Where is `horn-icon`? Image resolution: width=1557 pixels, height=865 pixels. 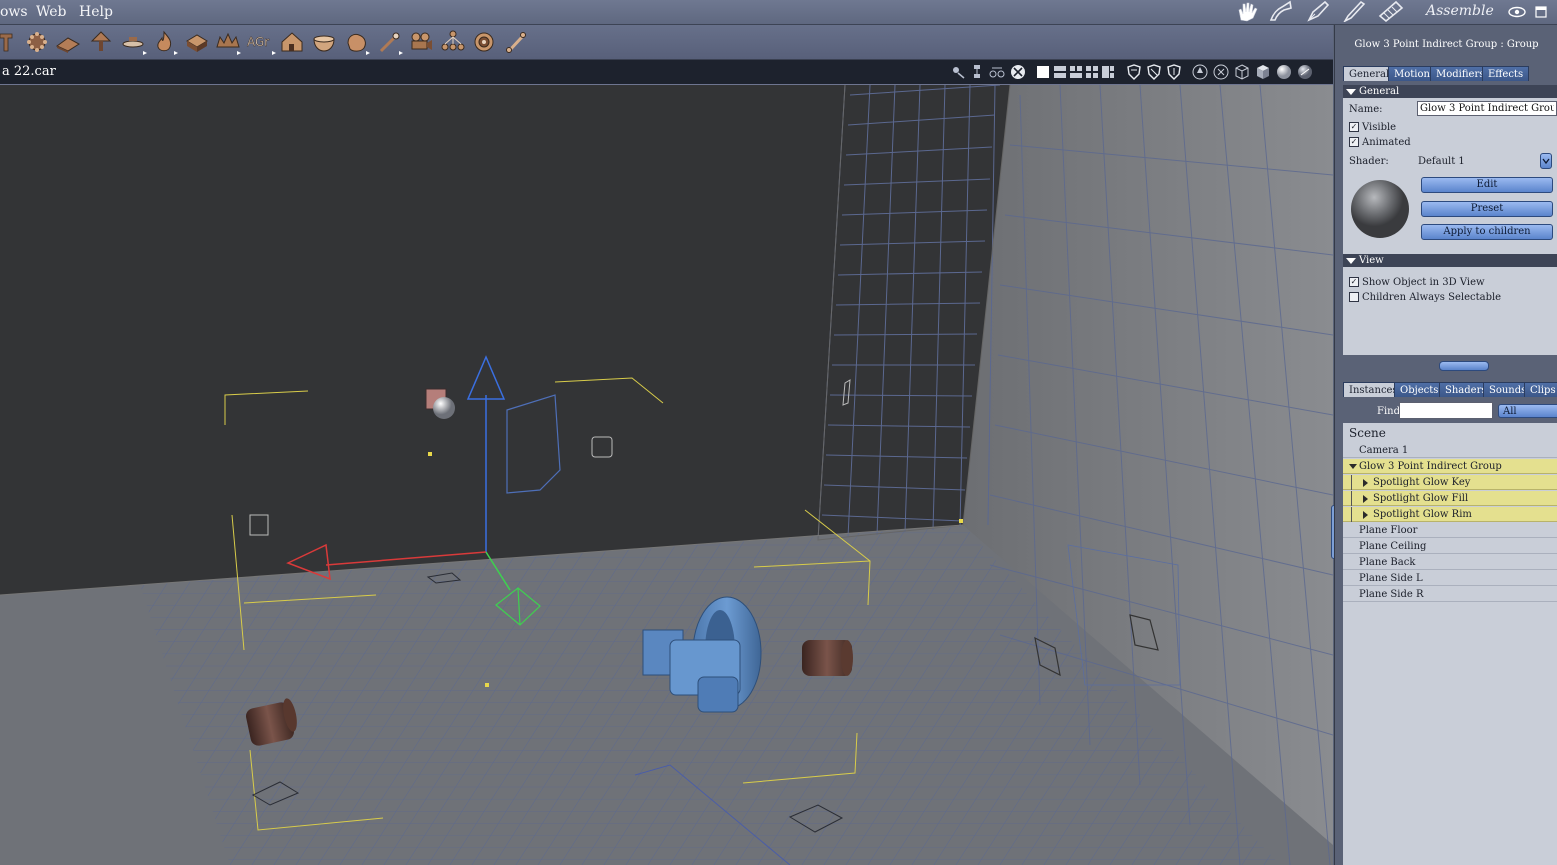
horn-icon is located at coordinates (1281, 11).